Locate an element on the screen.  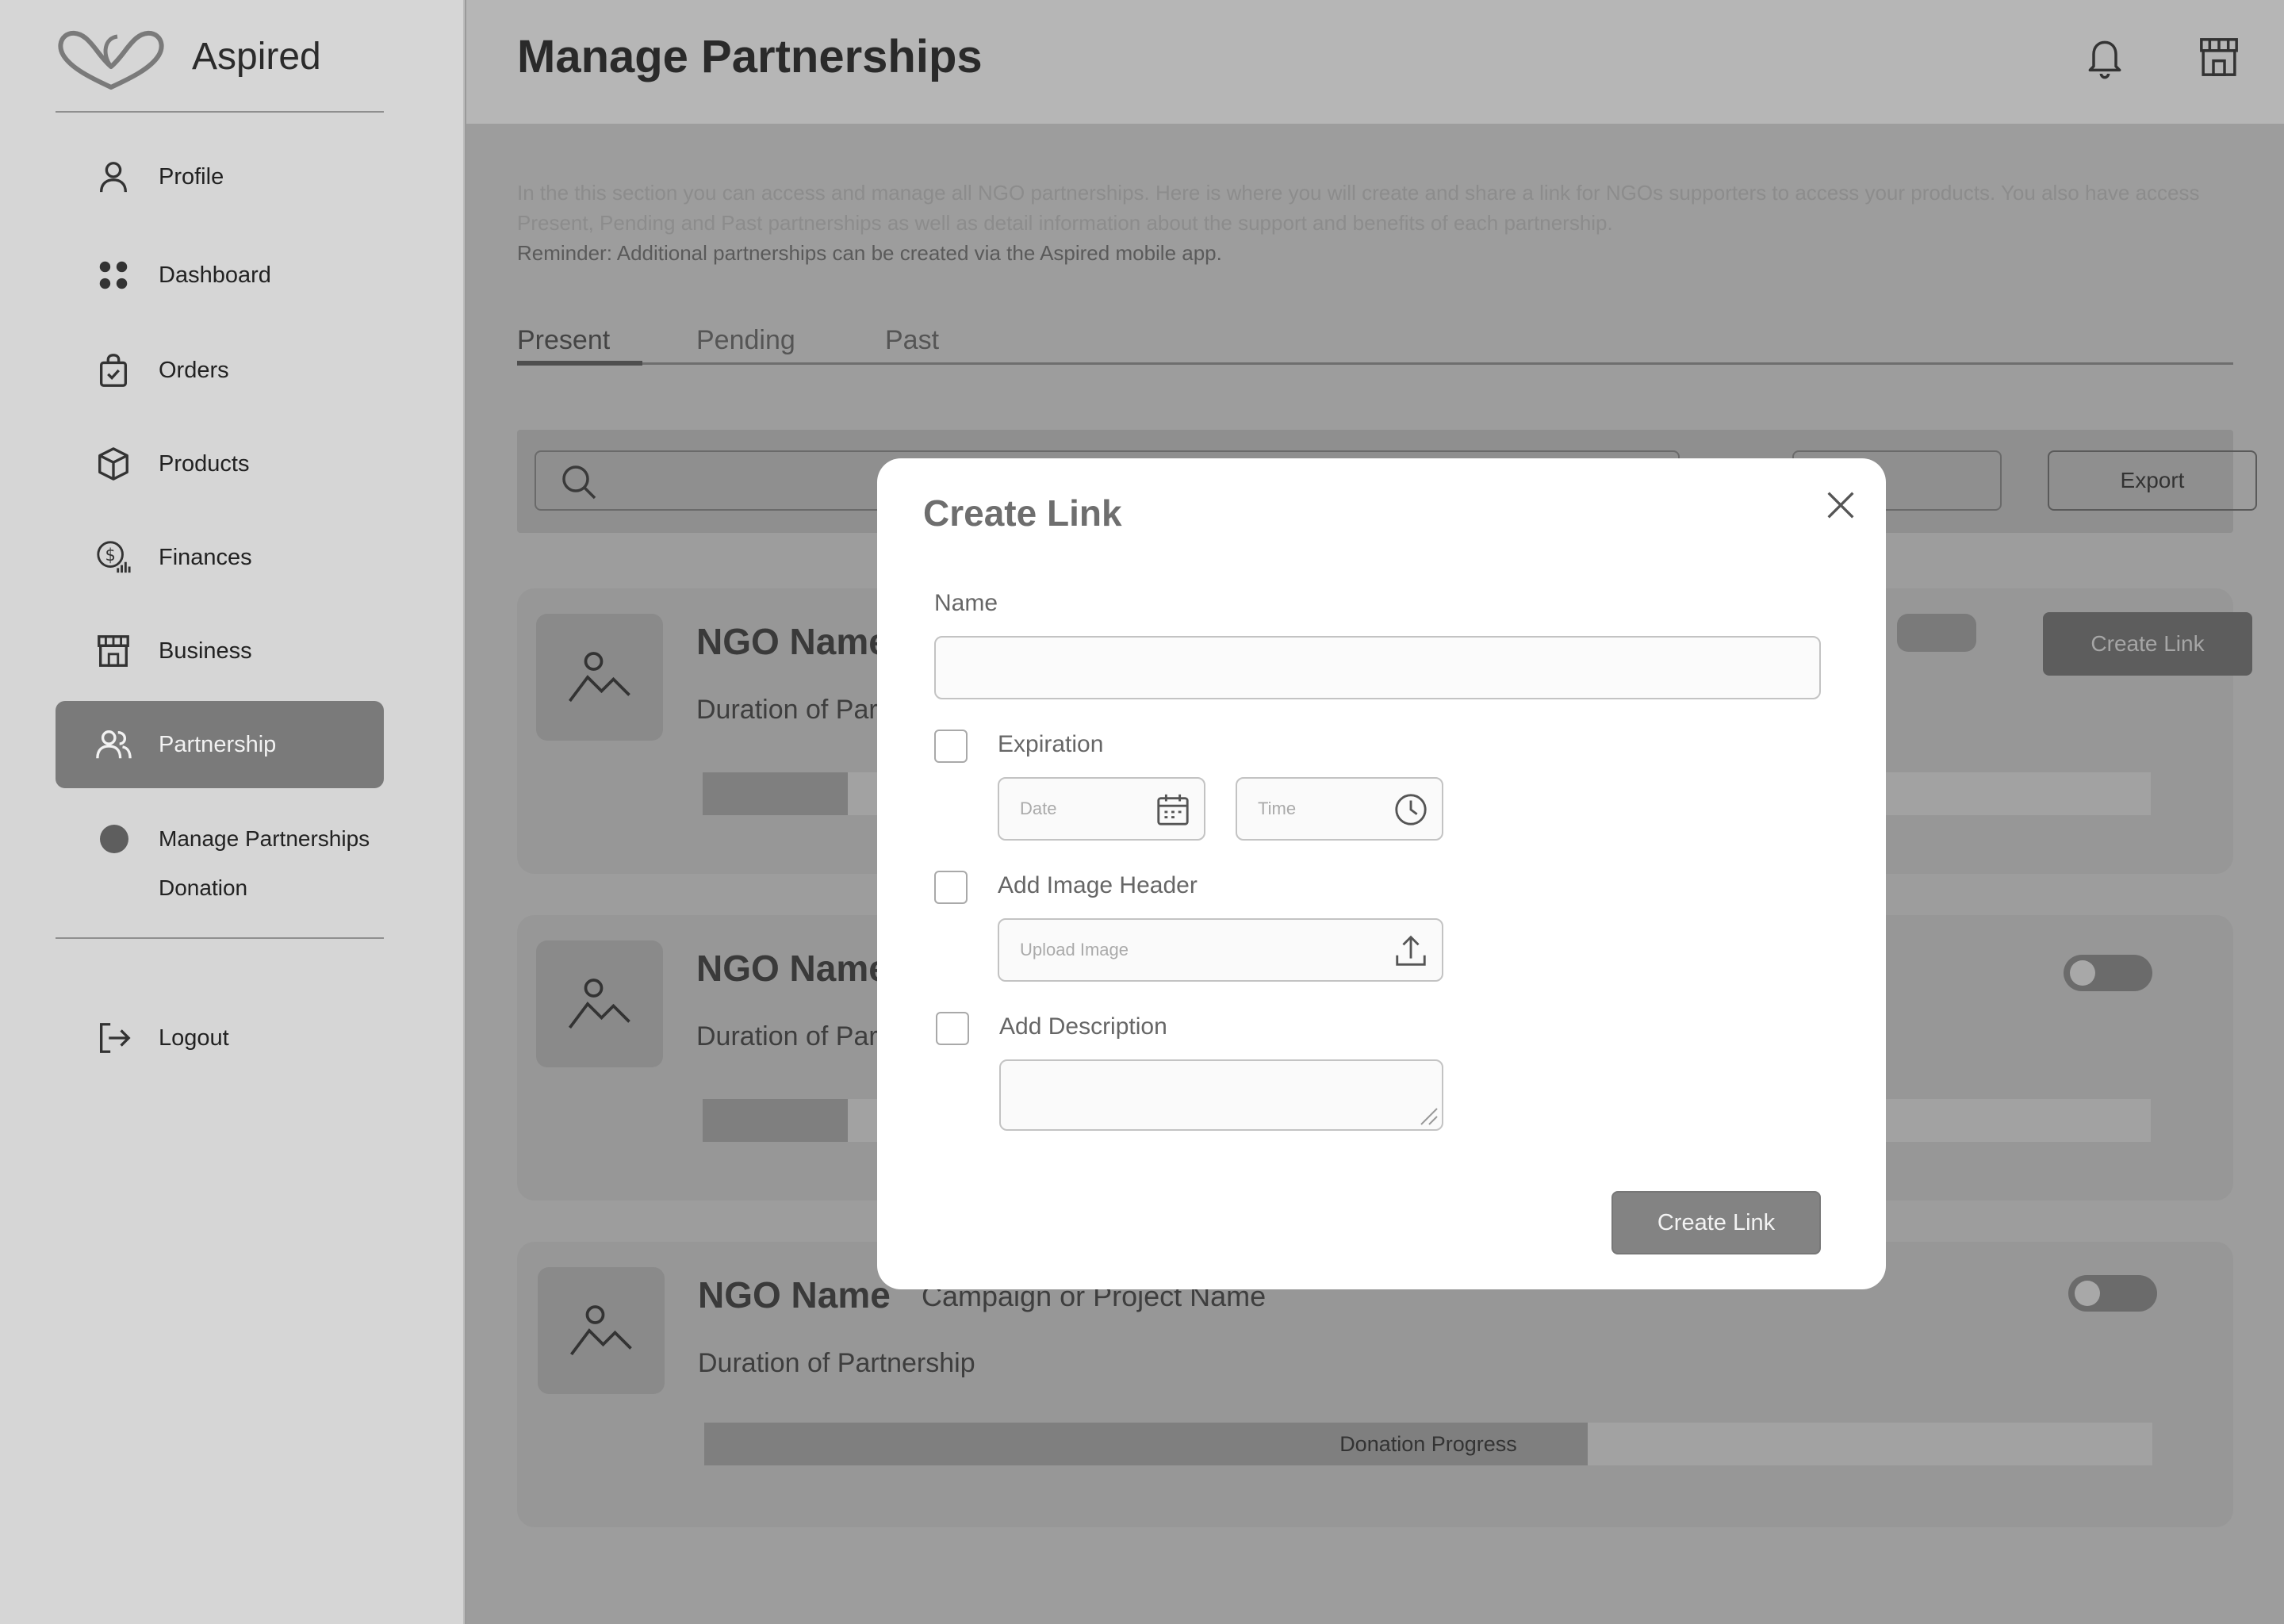
search-icon is located at coordinates (579, 482).